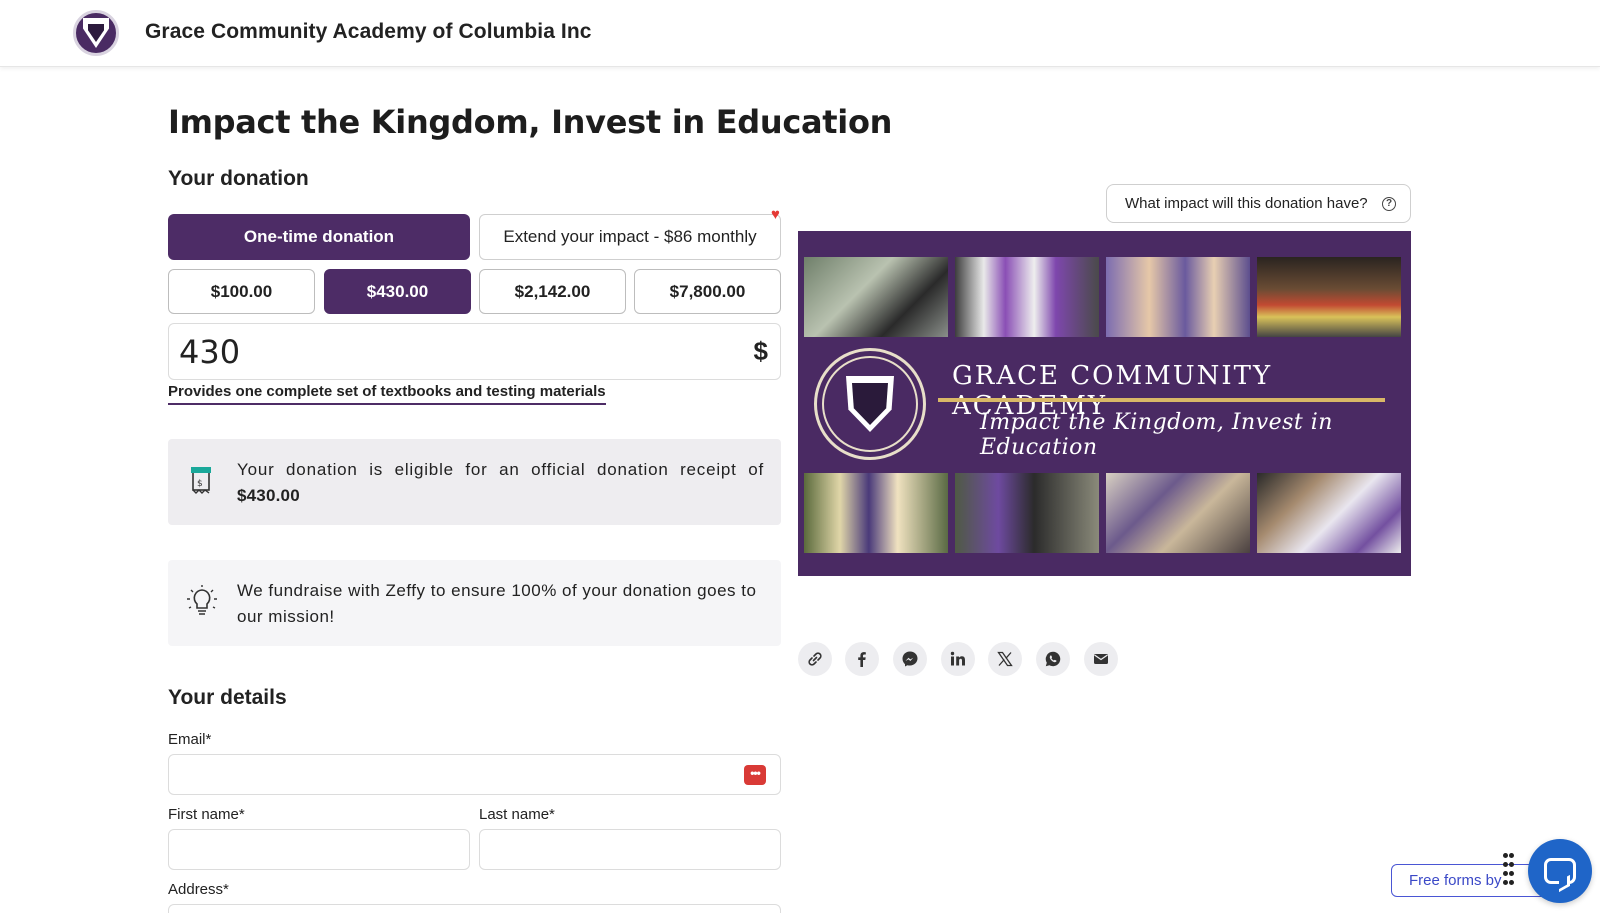  What do you see at coordinates (368, 31) in the screenshot?
I see `organization-name: Grace Community Academy of Columbia Inc` at bounding box center [368, 31].